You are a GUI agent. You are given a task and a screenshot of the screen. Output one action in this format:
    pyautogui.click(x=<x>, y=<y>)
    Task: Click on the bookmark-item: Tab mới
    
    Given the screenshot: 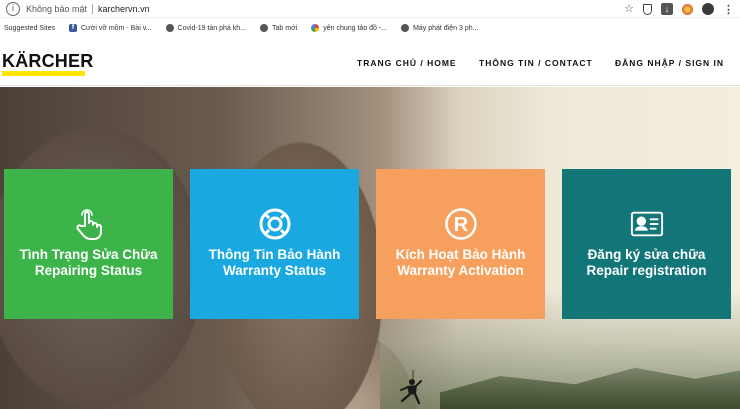 What is the action you would take?
    pyautogui.click(x=278, y=28)
    